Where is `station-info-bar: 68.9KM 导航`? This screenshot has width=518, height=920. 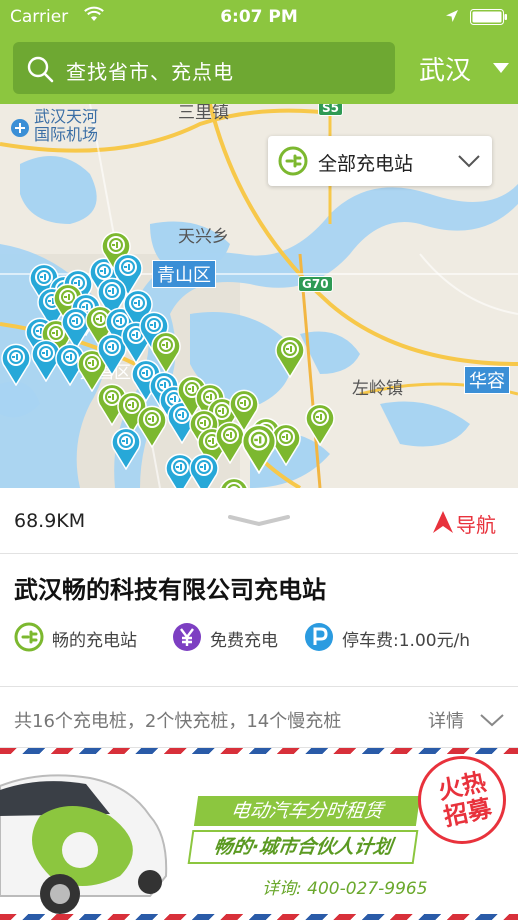
station-info-bar: 68.9KM 导航 is located at coordinates (259, 521).